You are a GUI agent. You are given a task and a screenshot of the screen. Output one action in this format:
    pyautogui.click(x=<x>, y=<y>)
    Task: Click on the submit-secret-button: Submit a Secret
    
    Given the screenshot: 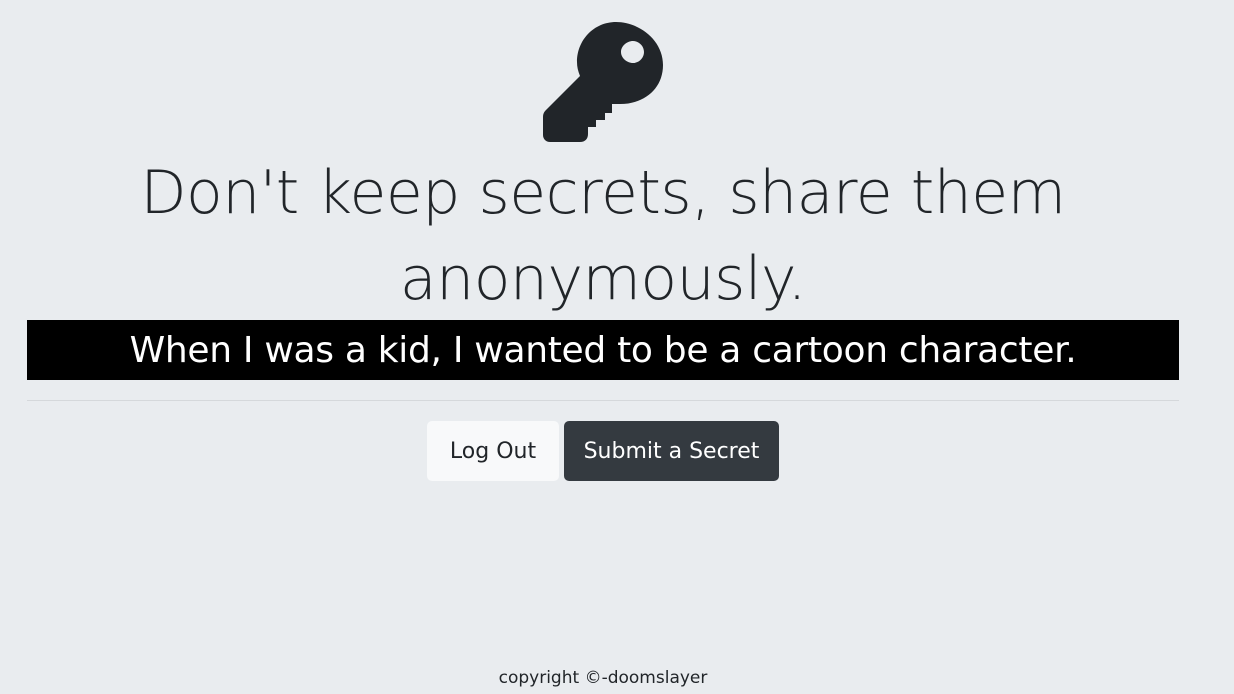 What is the action you would take?
    pyautogui.click(x=671, y=451)
    